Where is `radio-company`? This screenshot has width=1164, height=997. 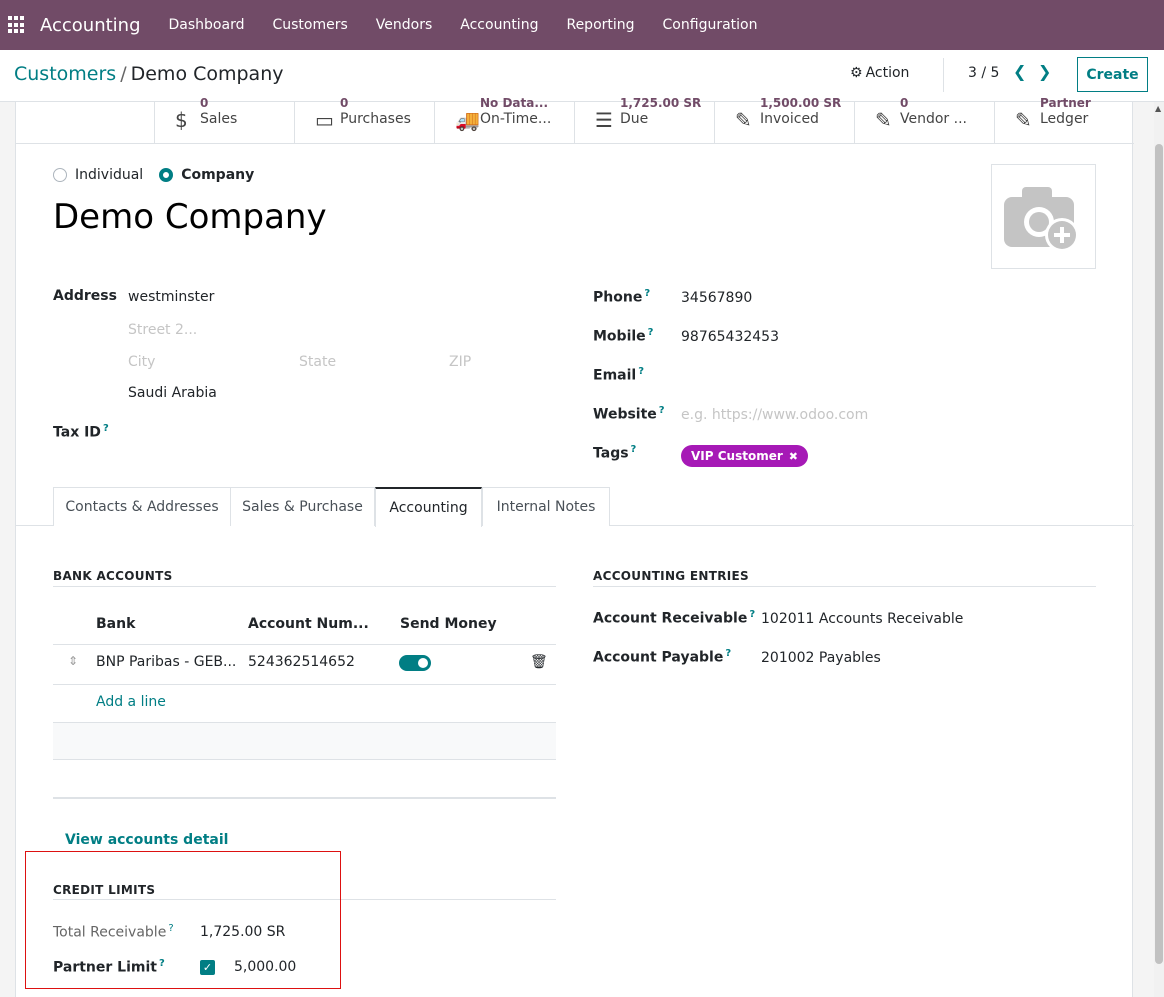 radio-company is located at coordinates (166, 175).